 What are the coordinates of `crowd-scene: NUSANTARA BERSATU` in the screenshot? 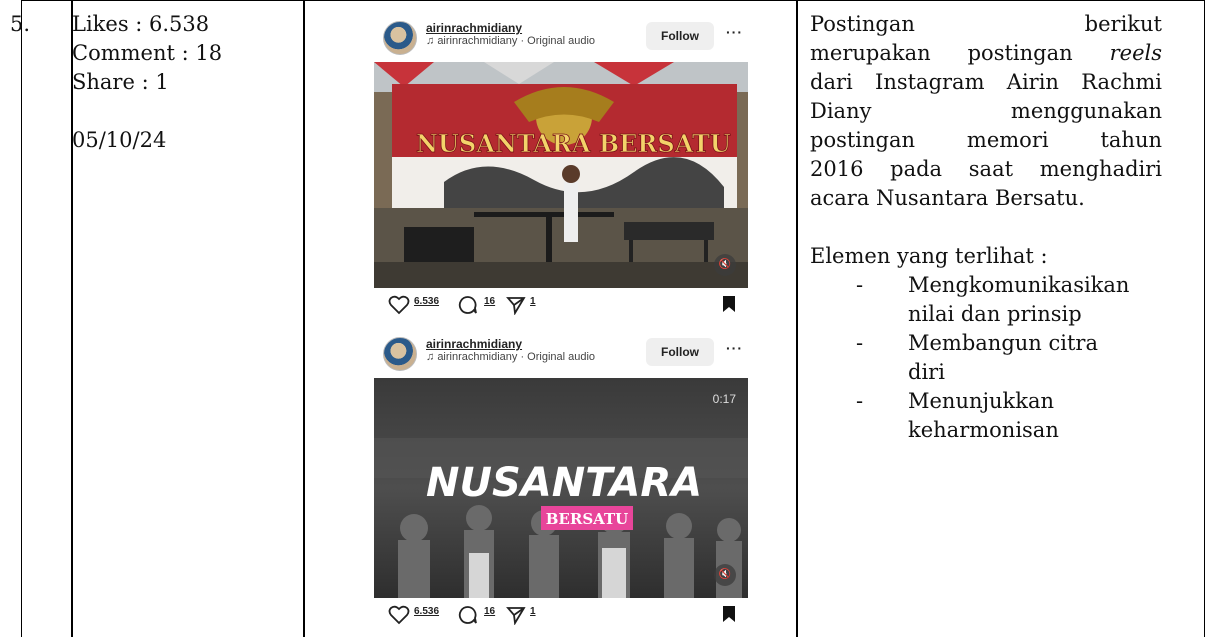 It's located at (561, 488).